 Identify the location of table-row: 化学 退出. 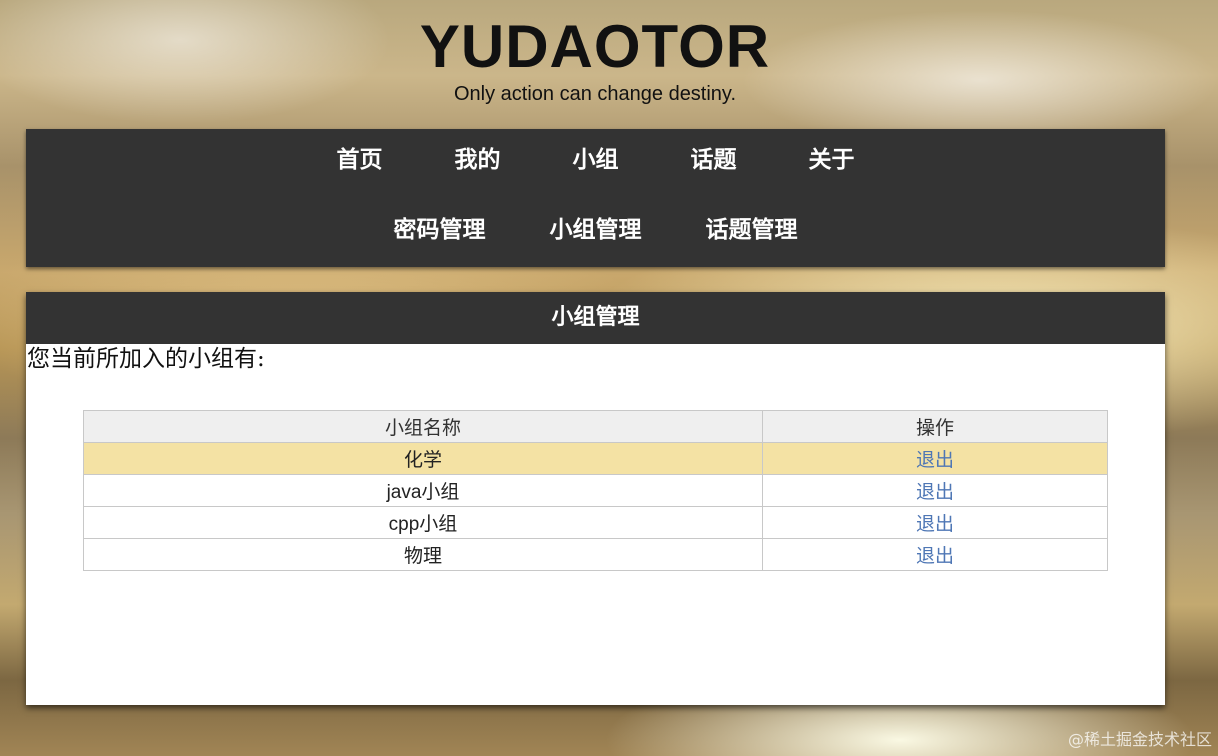
(595, 458).